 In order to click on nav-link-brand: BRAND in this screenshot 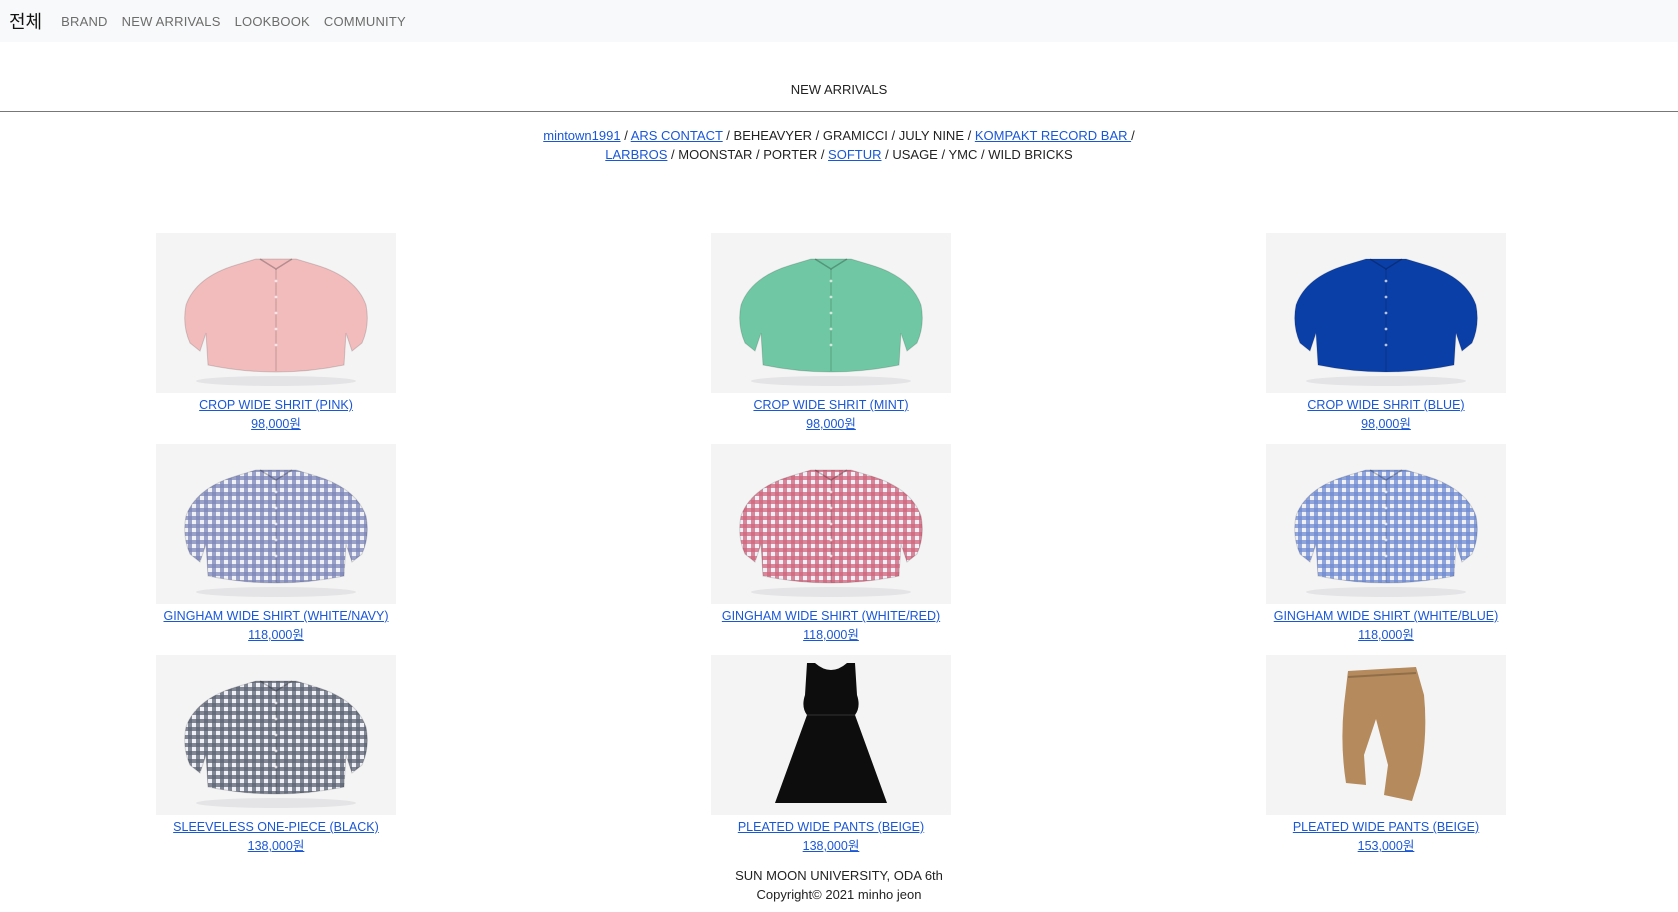, I will do `click(84, 21)`.